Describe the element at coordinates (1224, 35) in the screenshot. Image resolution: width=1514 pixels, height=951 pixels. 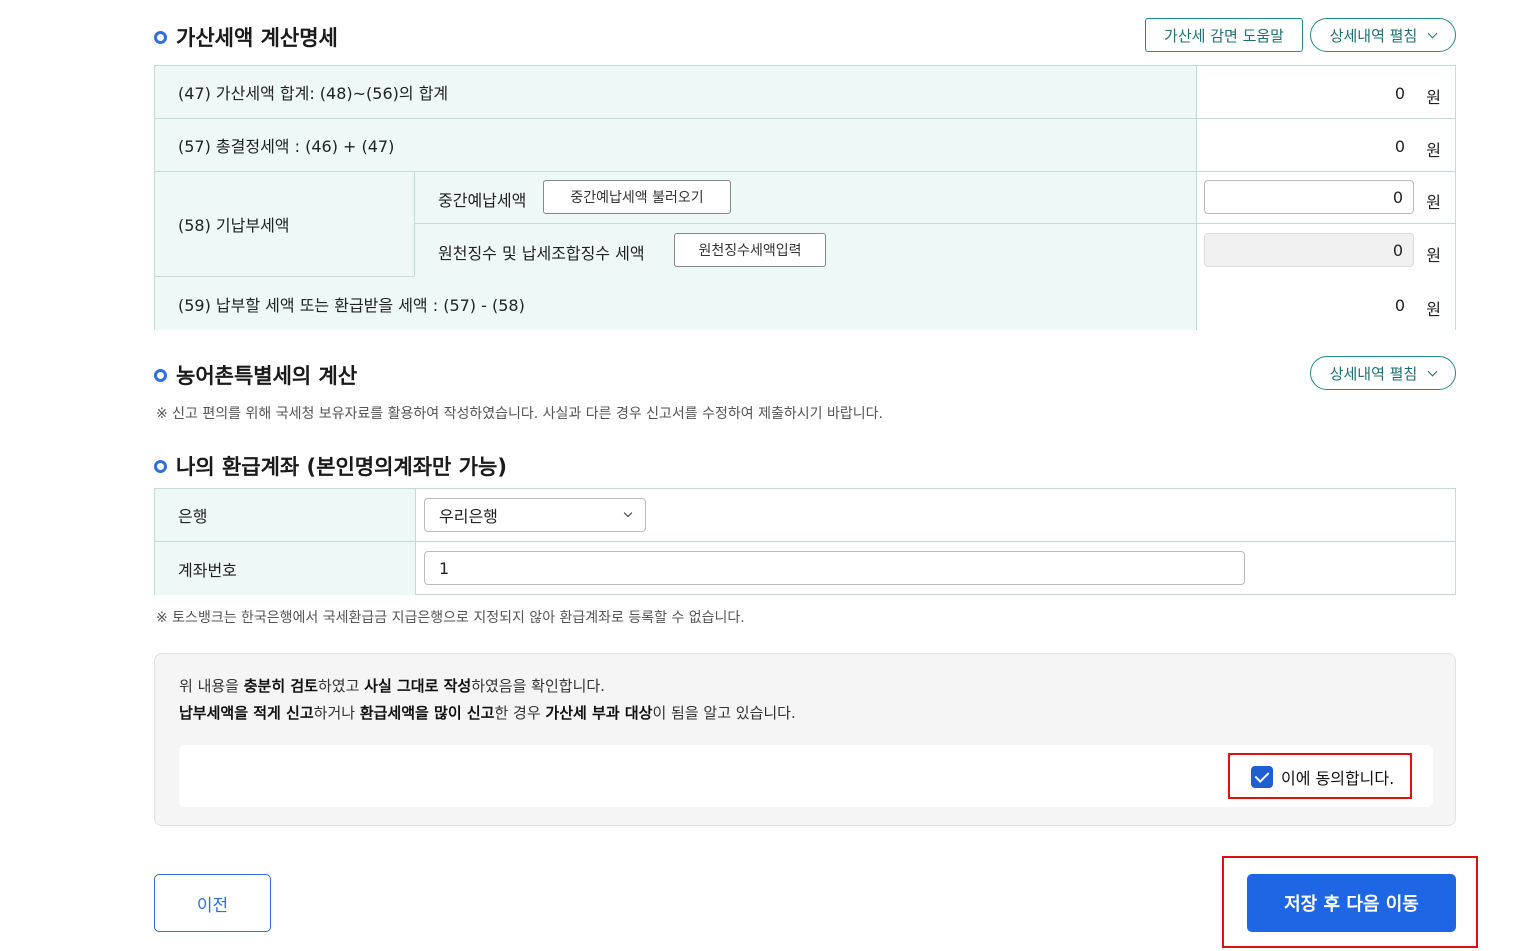
I see `penalty-help-button: 가산세 감면 도움말` at that location.